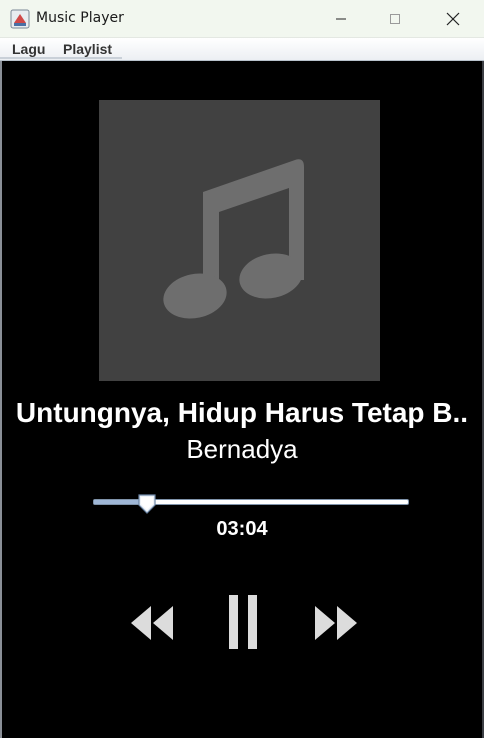 The image size is (484, 738). I want to click on close-icon, so click(453, 19).